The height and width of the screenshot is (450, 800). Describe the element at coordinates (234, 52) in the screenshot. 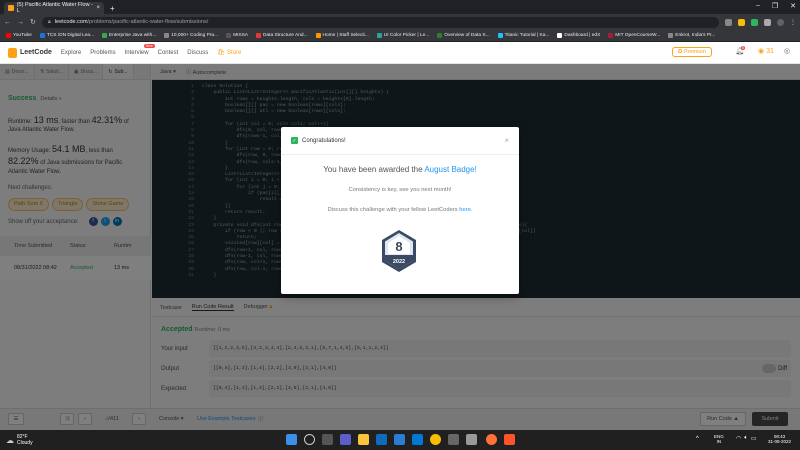

I see `store-label: Store` at that location.